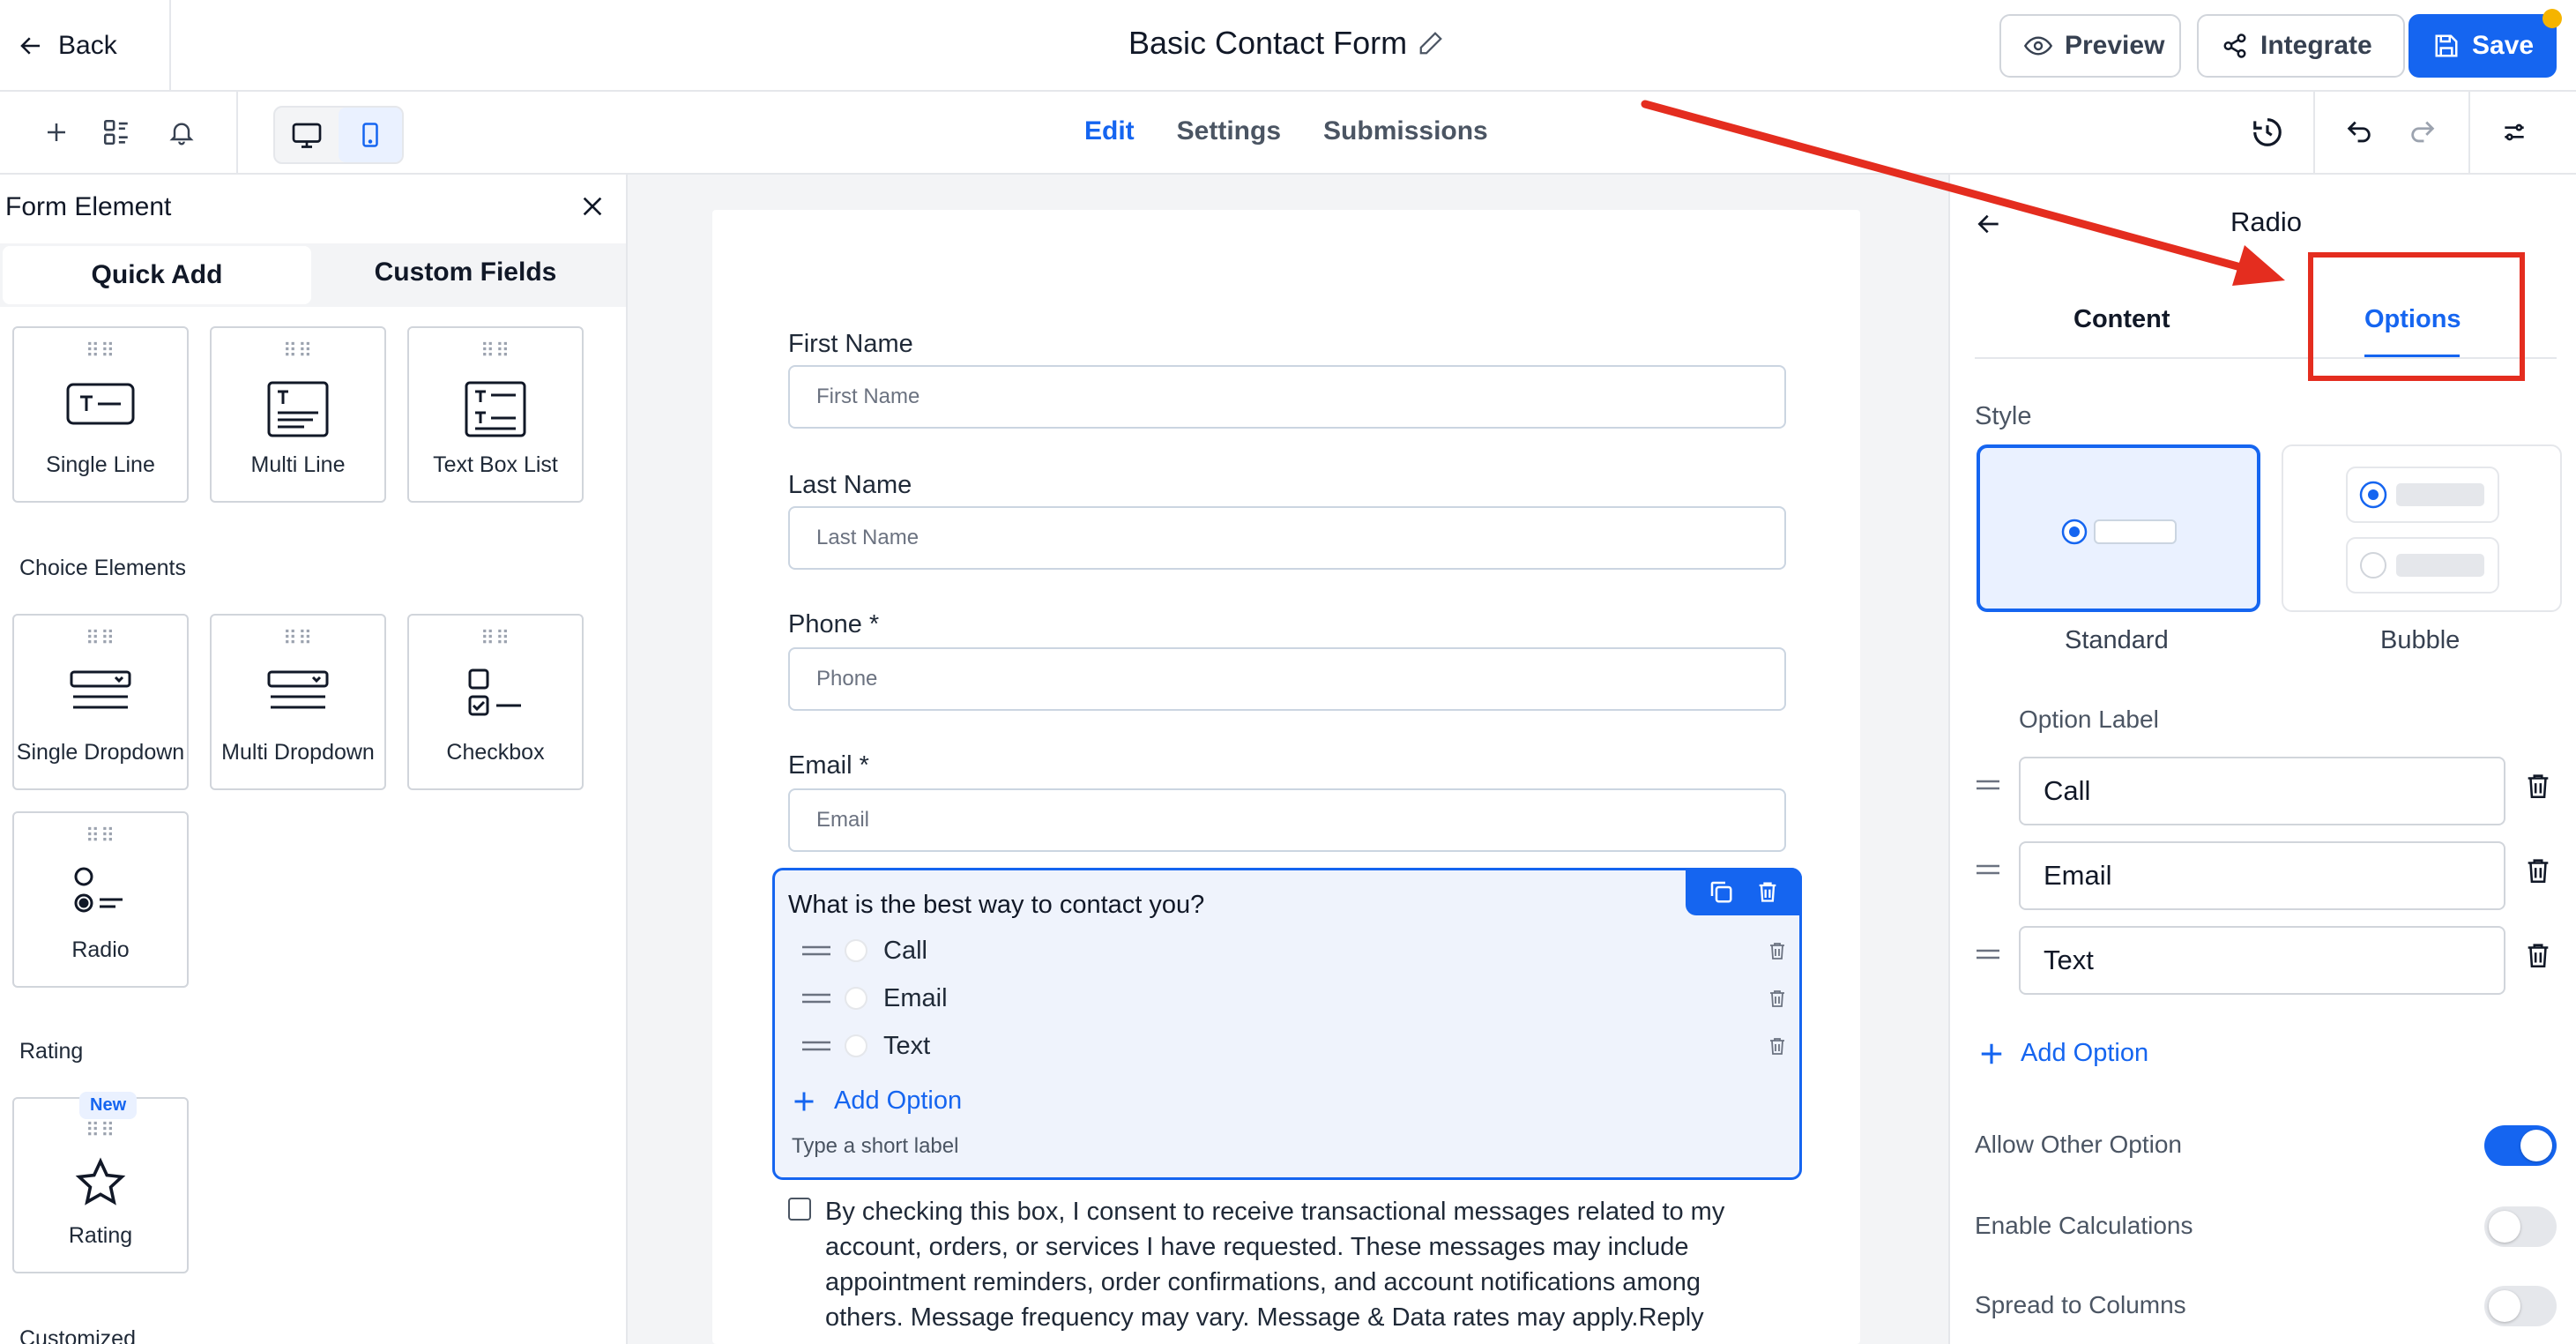  Describe the element at coordinates (1109, 131) in the screenshot. I see `tab-edit: Edit` at that location.